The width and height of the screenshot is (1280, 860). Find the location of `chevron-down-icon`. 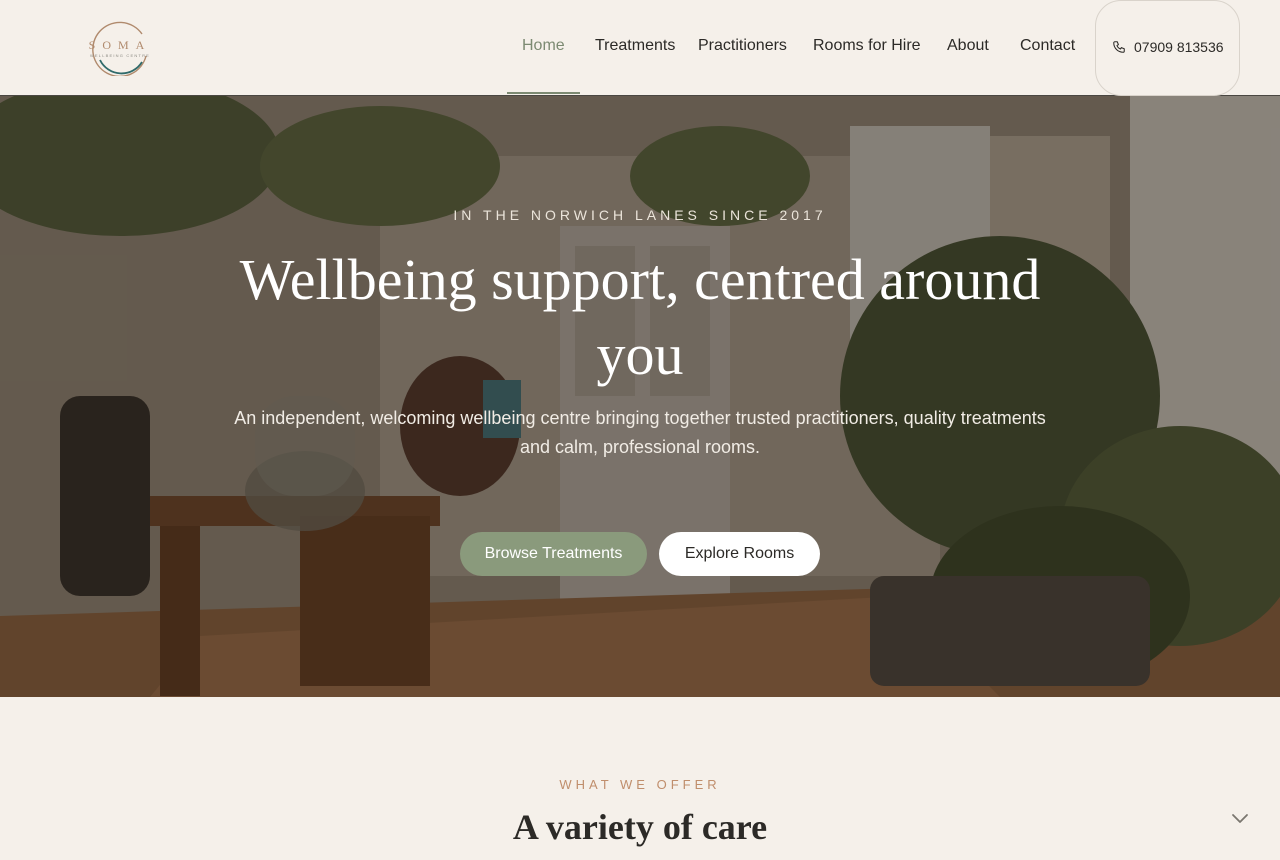

chevron-down-icon is located at coordinates (1240, 818).